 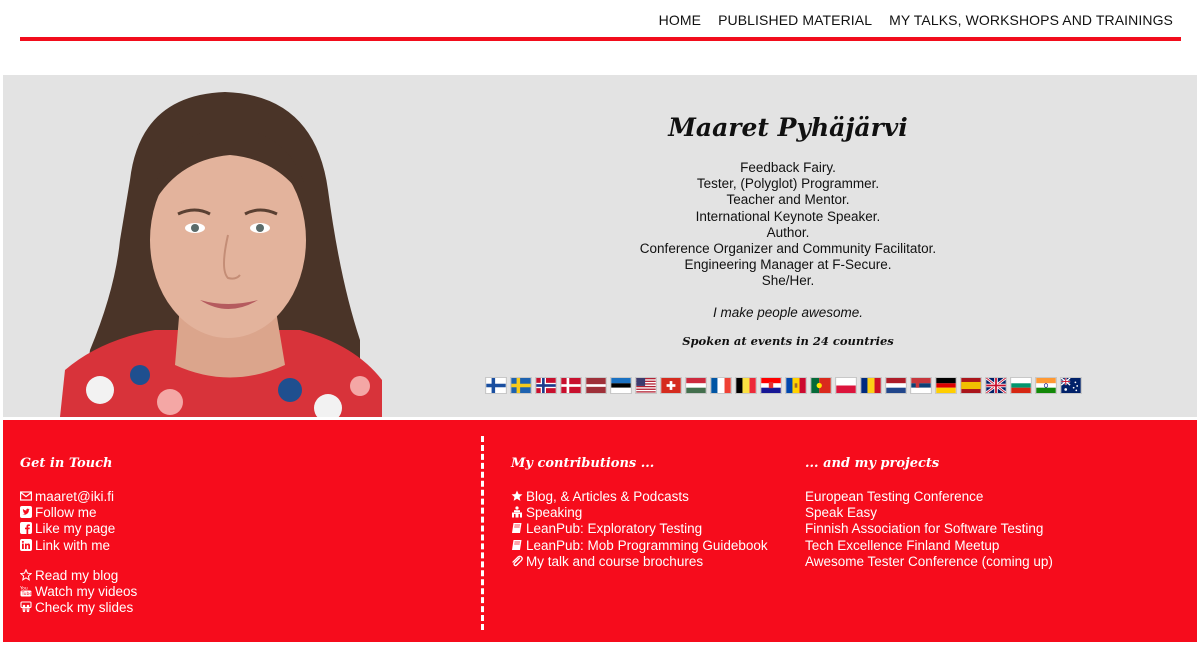 What do you see at coordinates (788, 127) in the screenshot?
I see `profile-name: Maaret Pyhäjärvi` at bounding box center [788, 127].